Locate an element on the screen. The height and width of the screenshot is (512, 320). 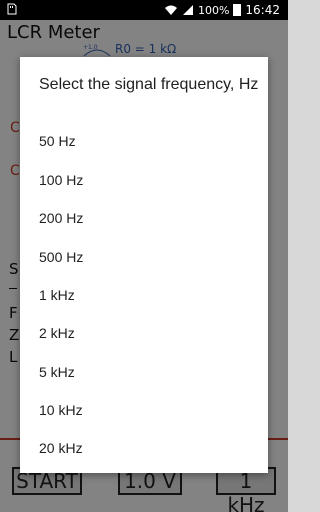
clock: 16:42 is located at coordinates (262, 10).